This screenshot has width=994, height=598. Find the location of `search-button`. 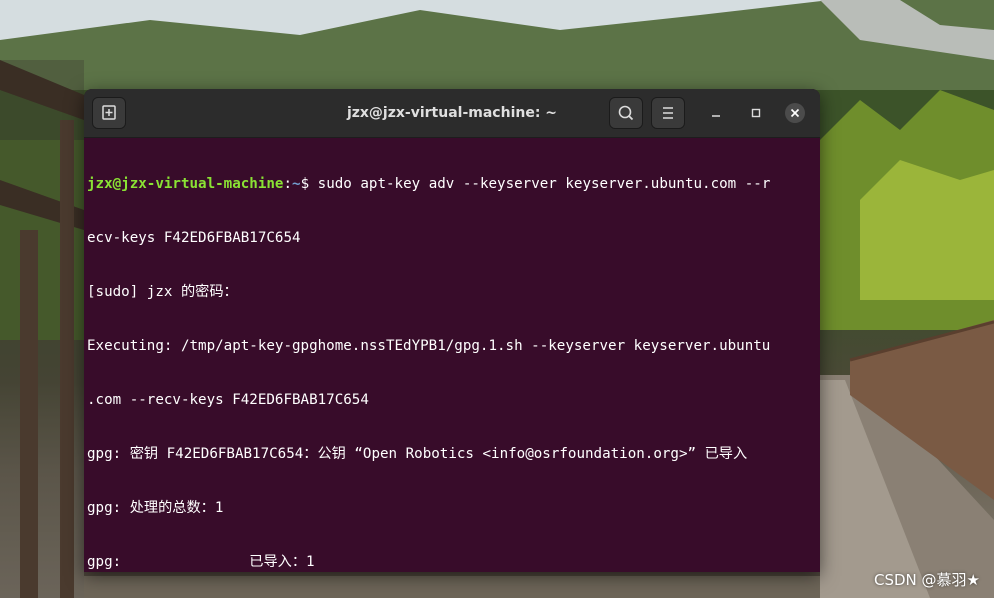

search-button is located at coordinates (626, 113).